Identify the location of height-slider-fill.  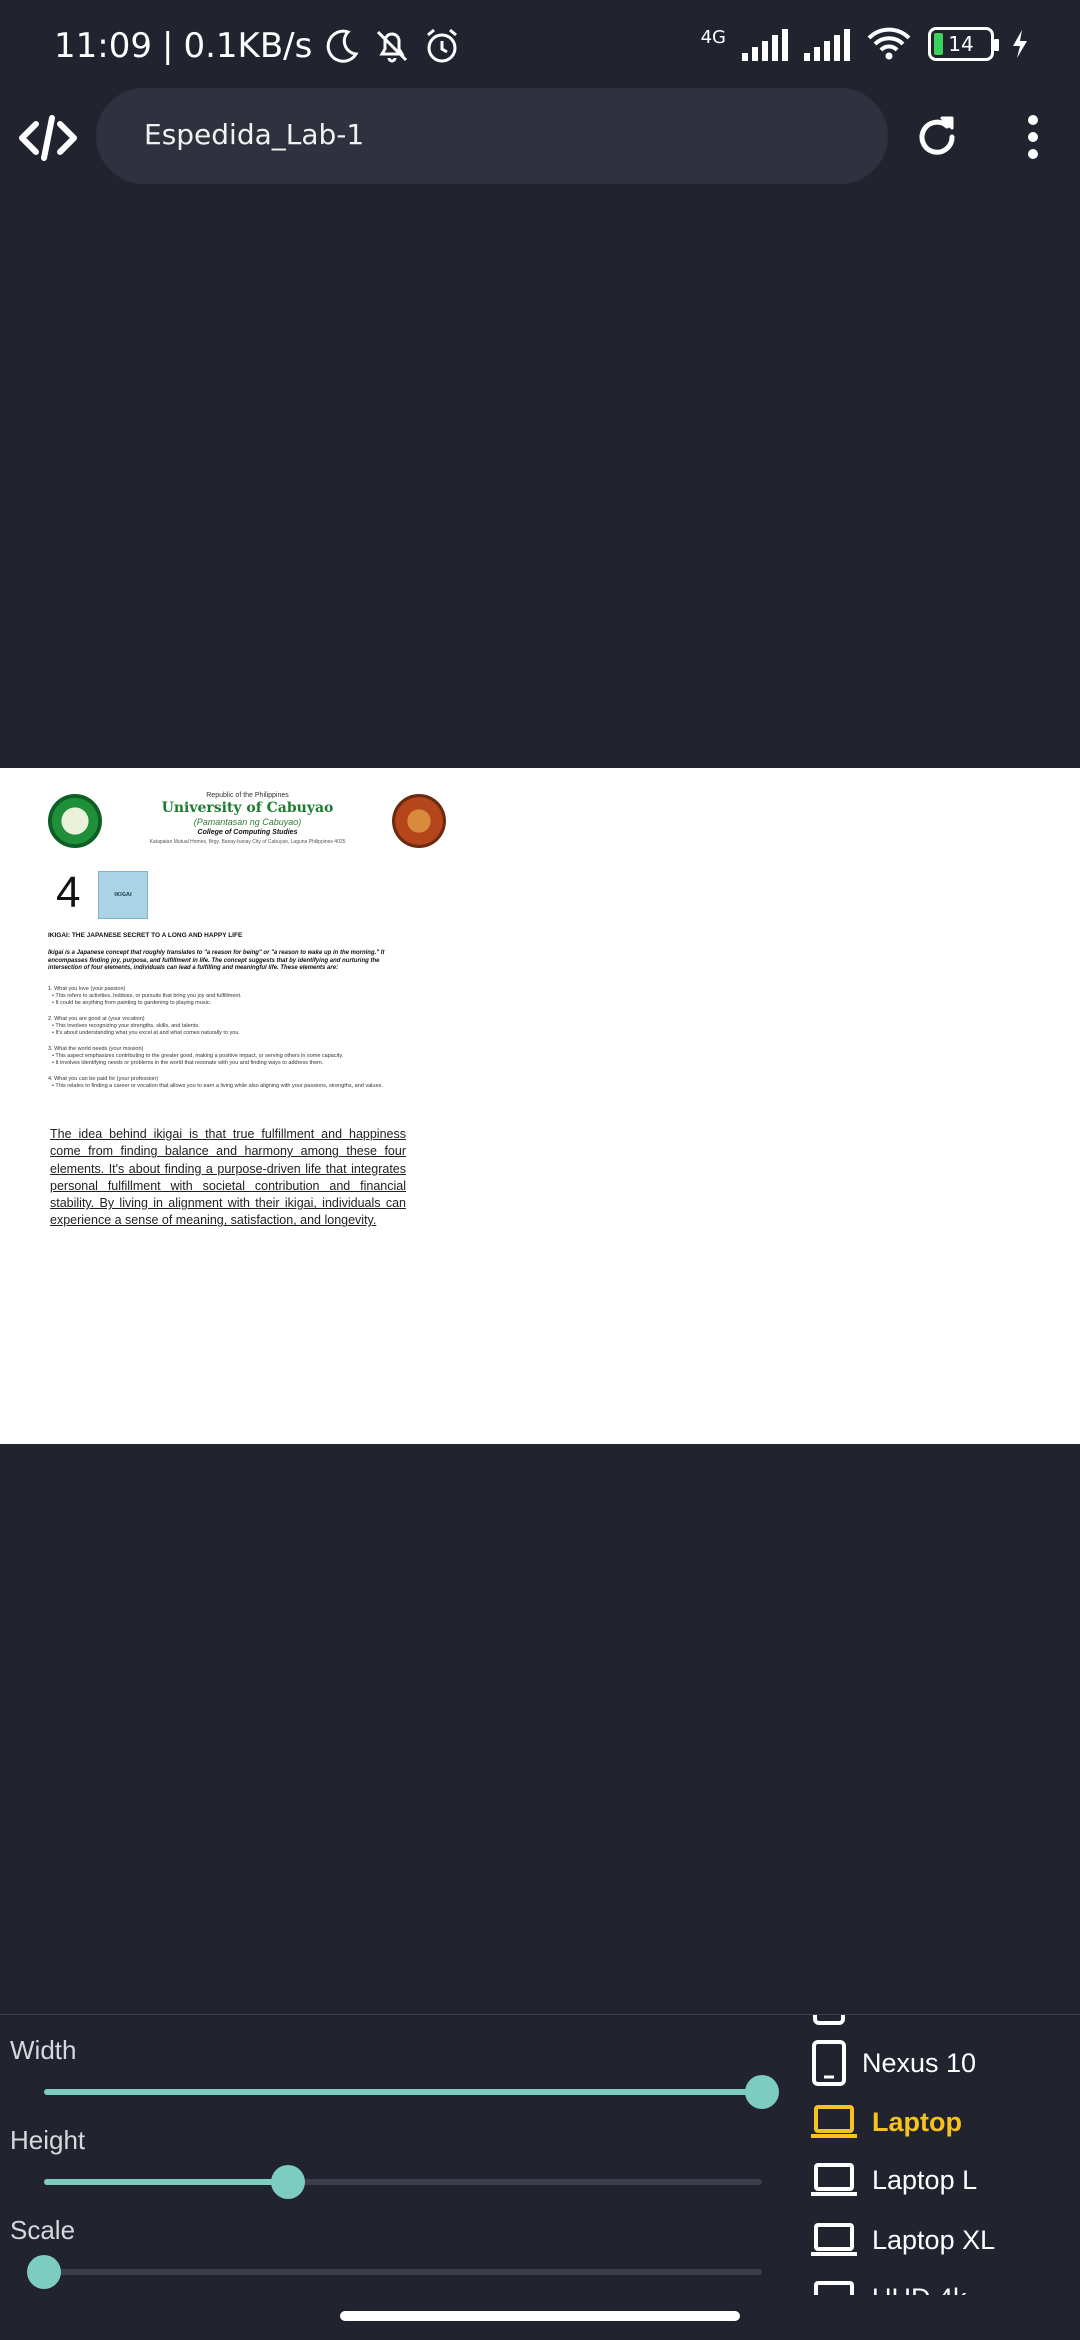
(166, 2182).